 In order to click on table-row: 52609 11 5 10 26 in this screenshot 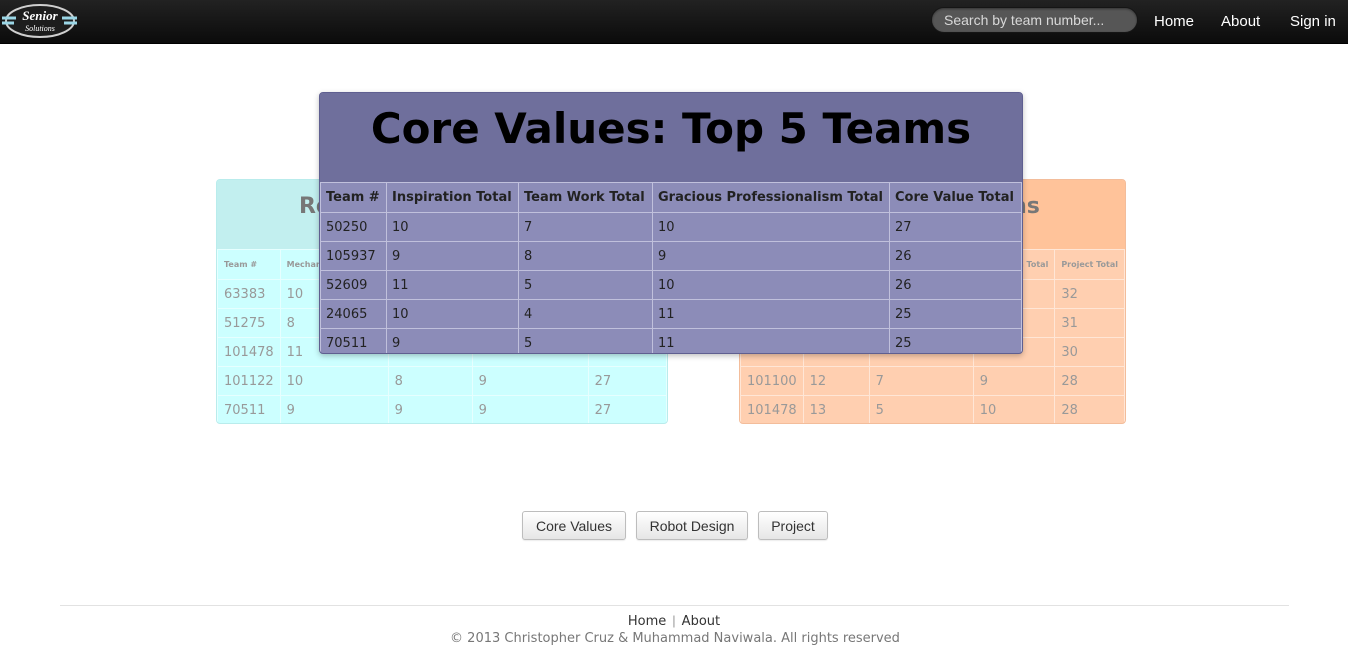, I will do `click(671, 285)`.